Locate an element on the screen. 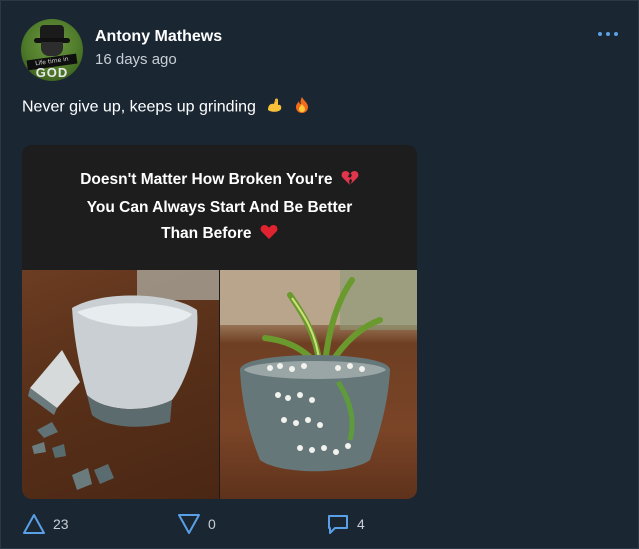 The height and width of the screenshot is (549, 639). red-heart-icon is located at coordinates (269, 236).